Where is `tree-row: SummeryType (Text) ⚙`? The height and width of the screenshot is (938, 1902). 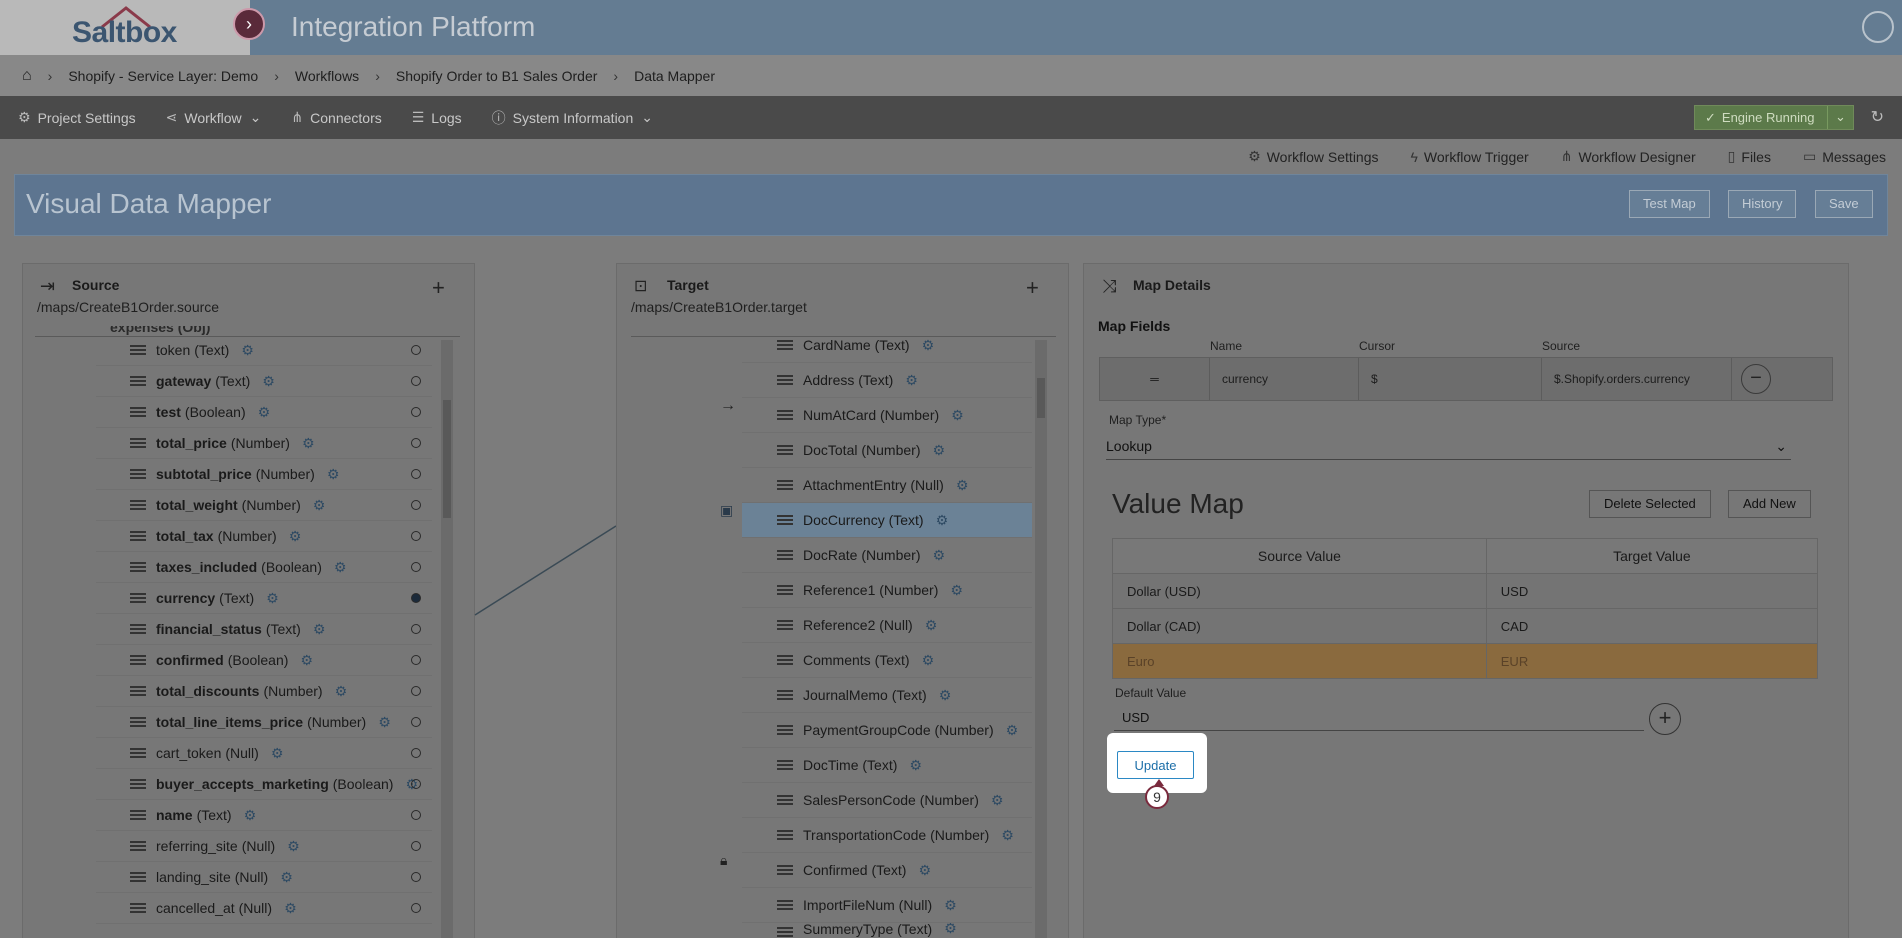
tree-row: SummeryType (Text) ⚙ is located at coordinates (887, 930).